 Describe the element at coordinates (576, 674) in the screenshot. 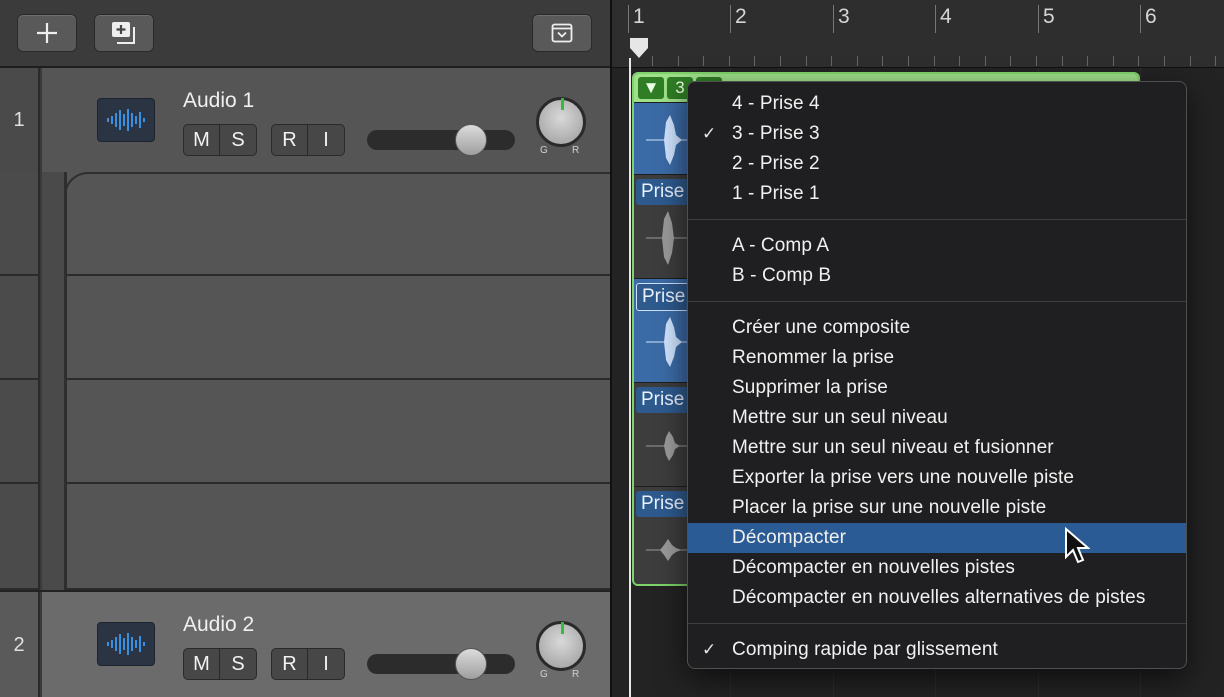

I see `knob-label-right: R` at that location.